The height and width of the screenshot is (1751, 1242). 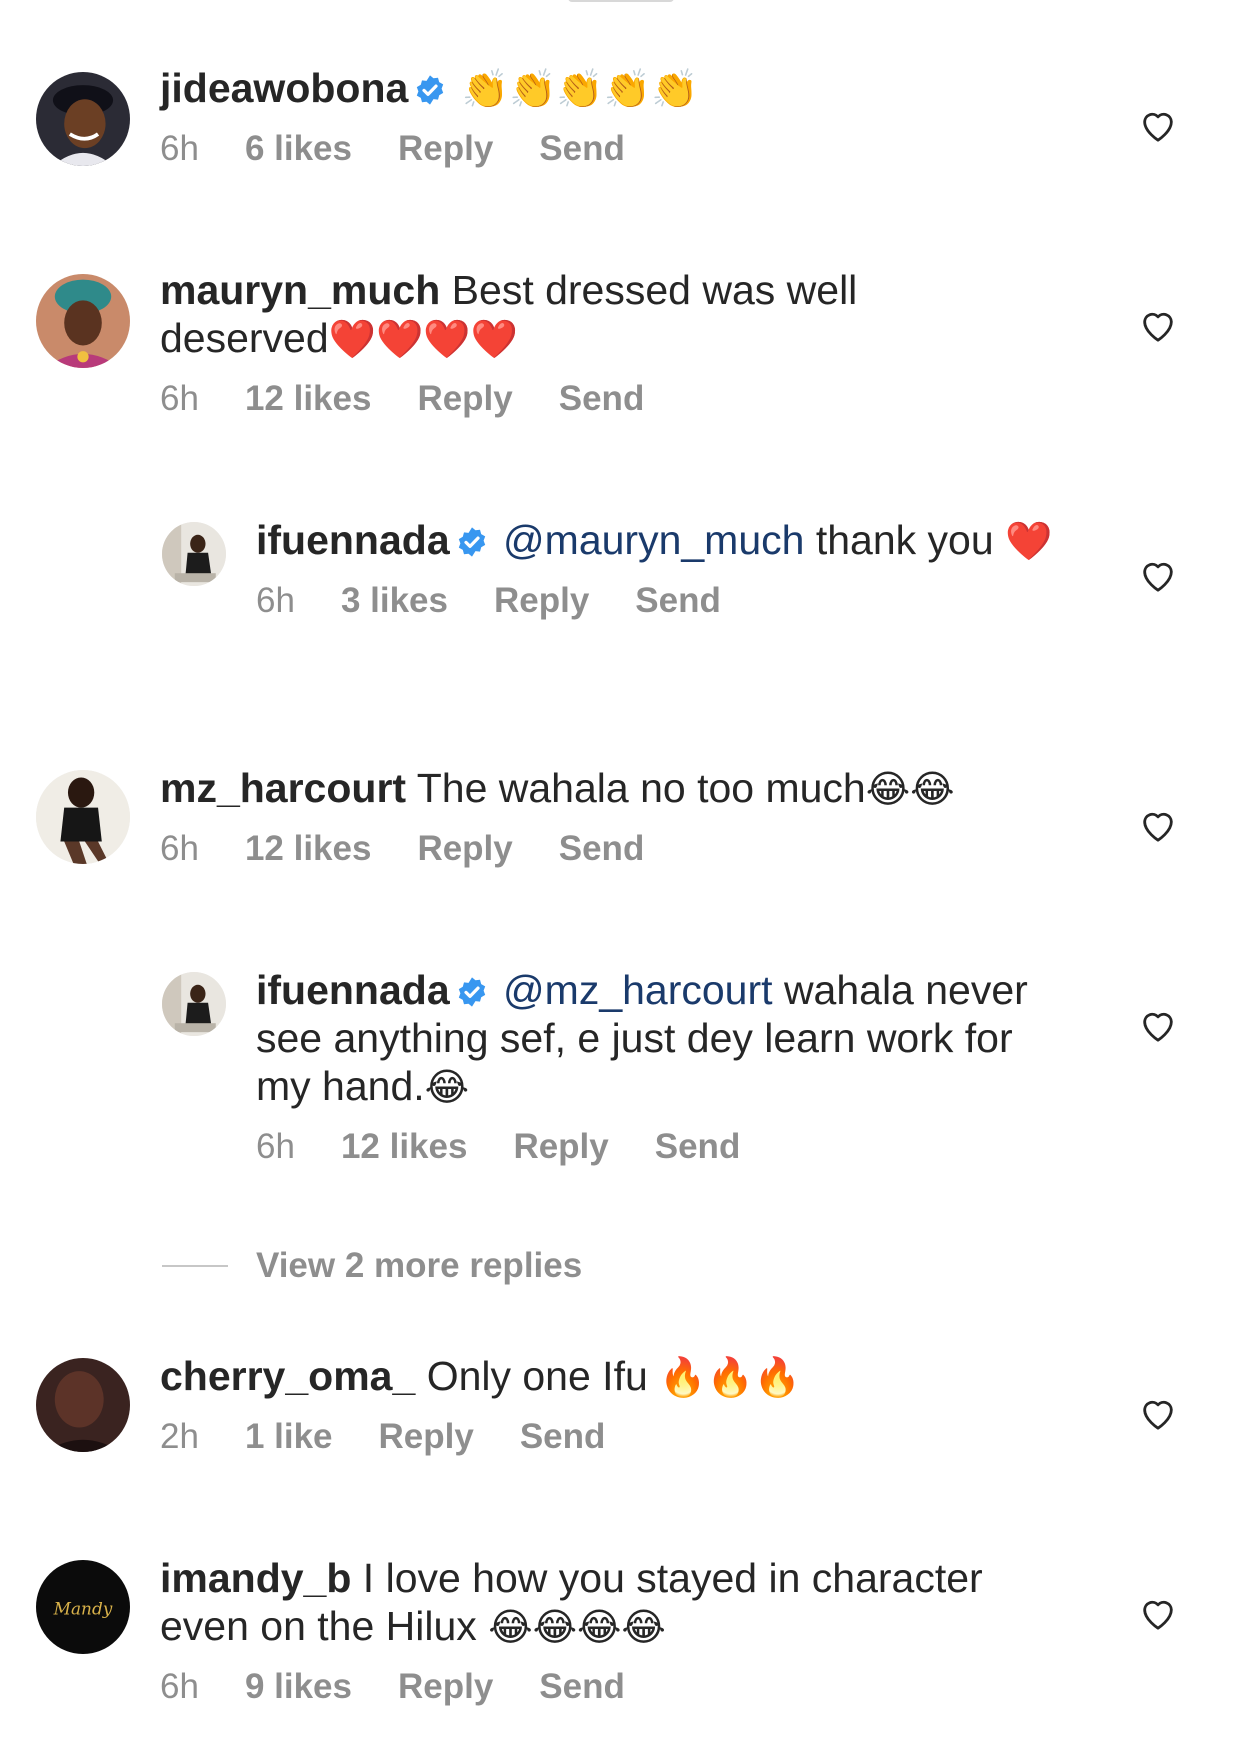 What do you see at coordinates (1029, 541) in the screenshot?
I see `comment-emoji: ❤️` at bounding box center [1029, 541].